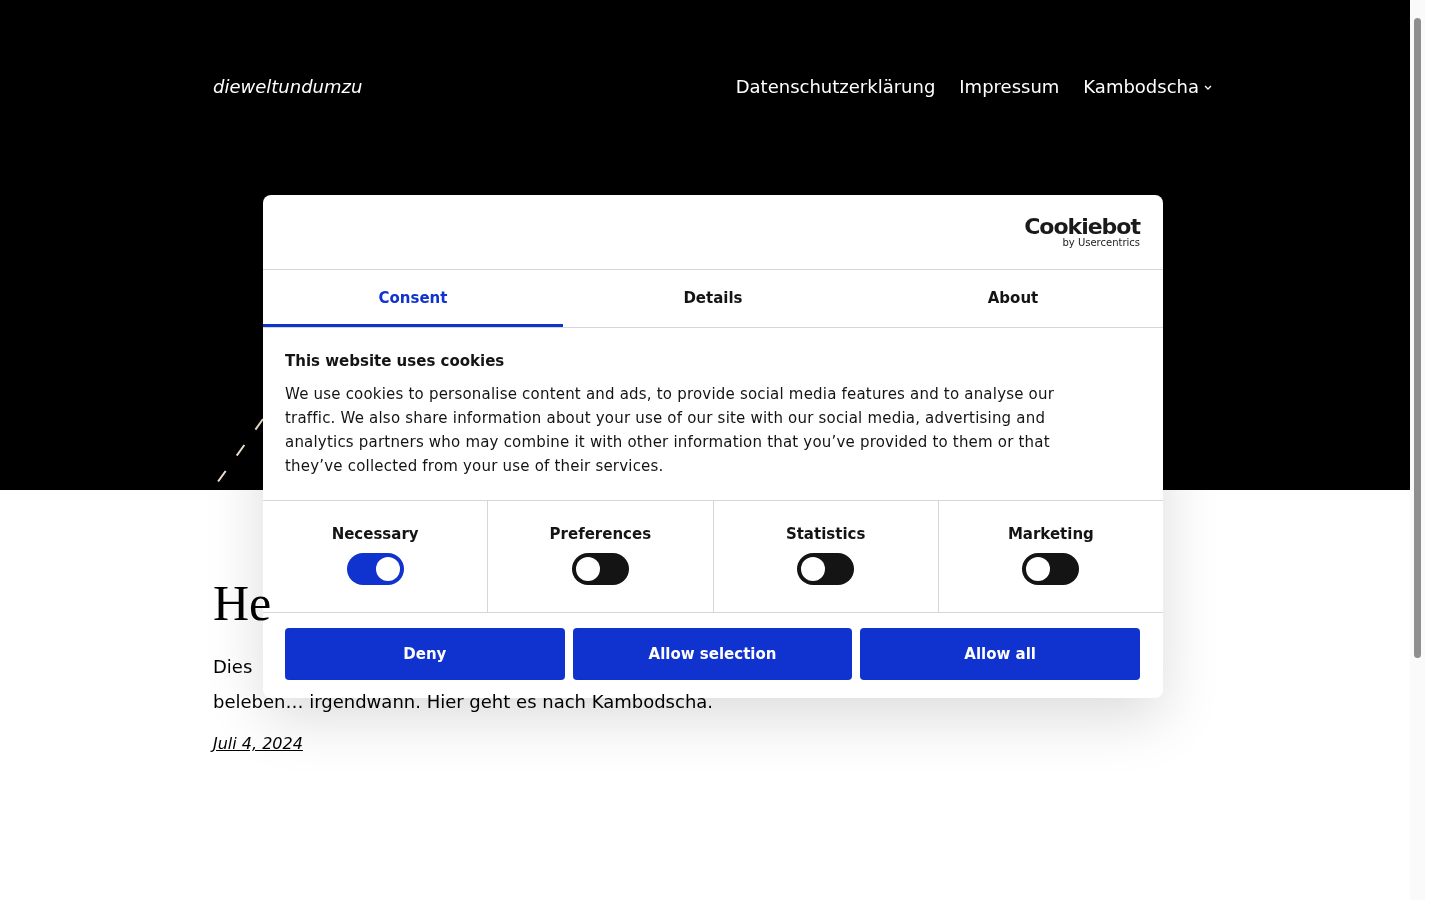  What do you see at coordinates (233, 667) in the screenshot?
I see `excerpt-text: Dies` at bounding box center [233, 667].